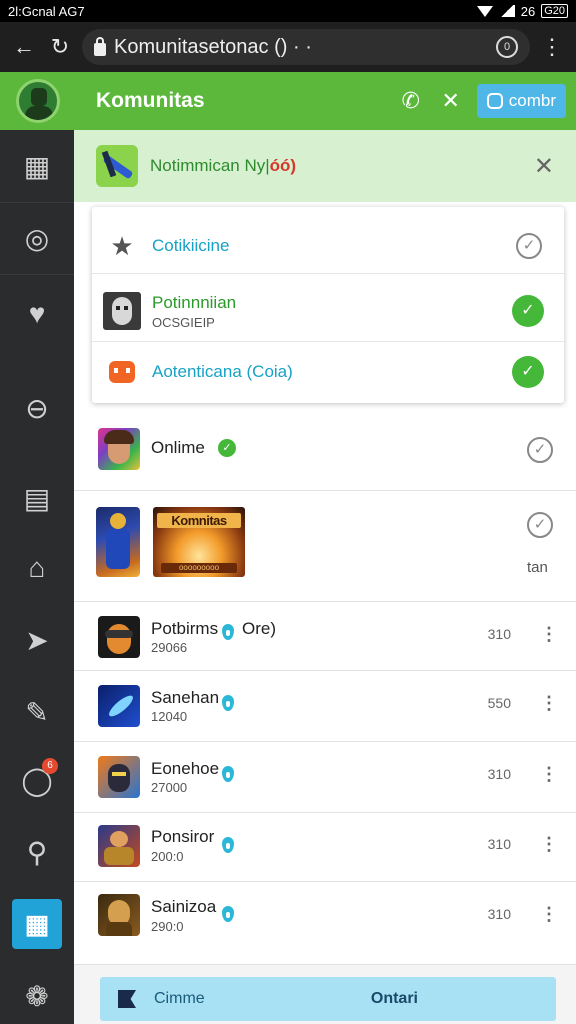 The height and width of the screenshot is (1024, 576). What do you see at coordinates (37, 166) in the screenshot?
I see `stats-icon: ▦` at bounding box center [37, 166].